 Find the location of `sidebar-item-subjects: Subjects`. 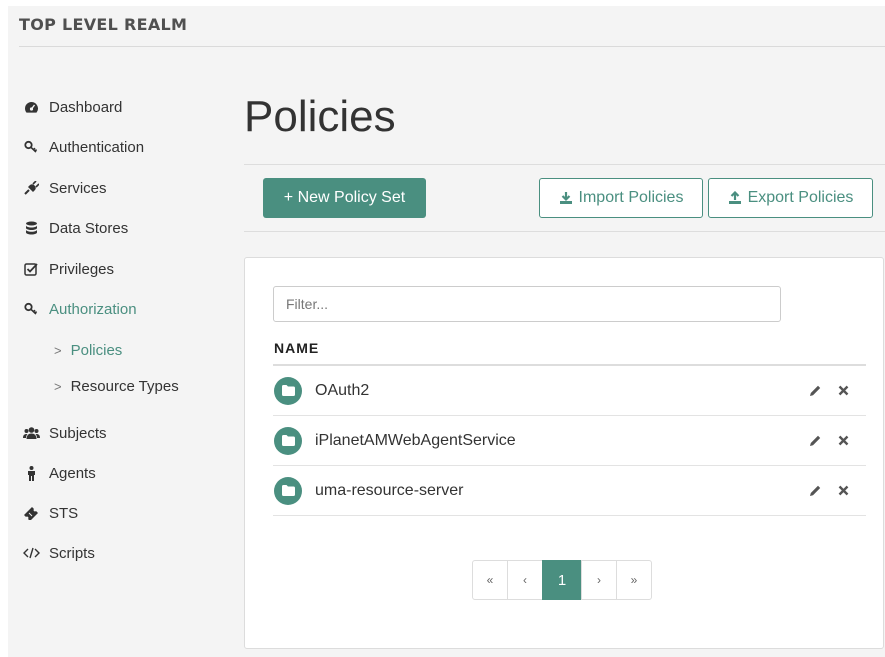

sidebar-item-subjects: Subjects is located at coordinates (64, 433).